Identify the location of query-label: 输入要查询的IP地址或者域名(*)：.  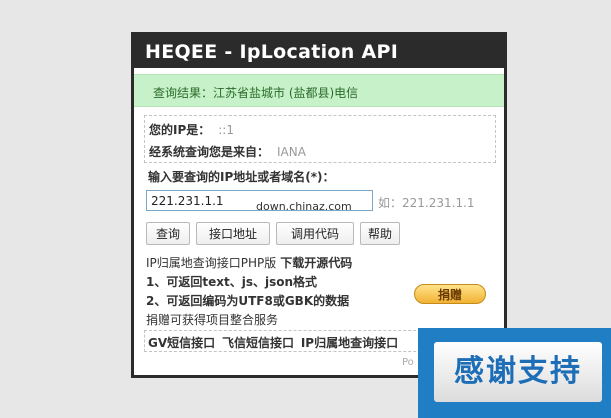
(241, 177).